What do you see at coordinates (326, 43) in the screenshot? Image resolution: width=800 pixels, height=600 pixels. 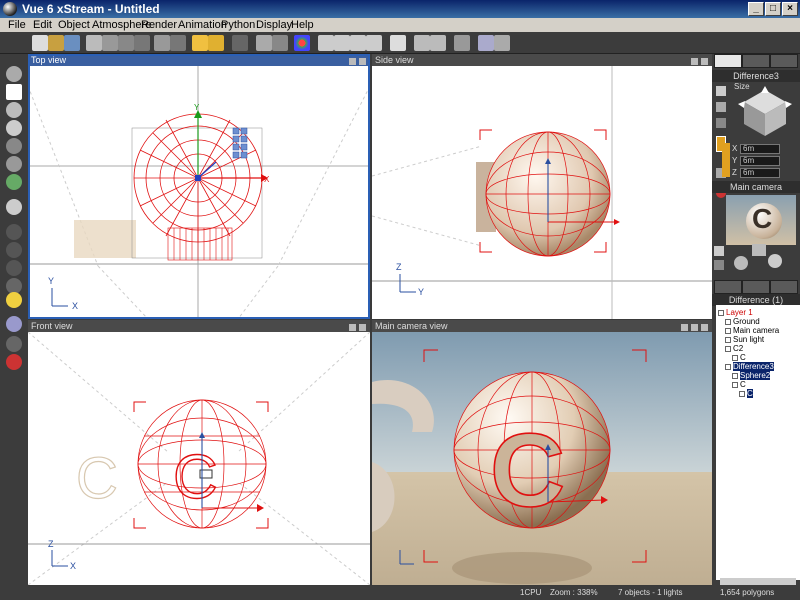 I see `zoom-in-icon` at bounding box center [326, 43].